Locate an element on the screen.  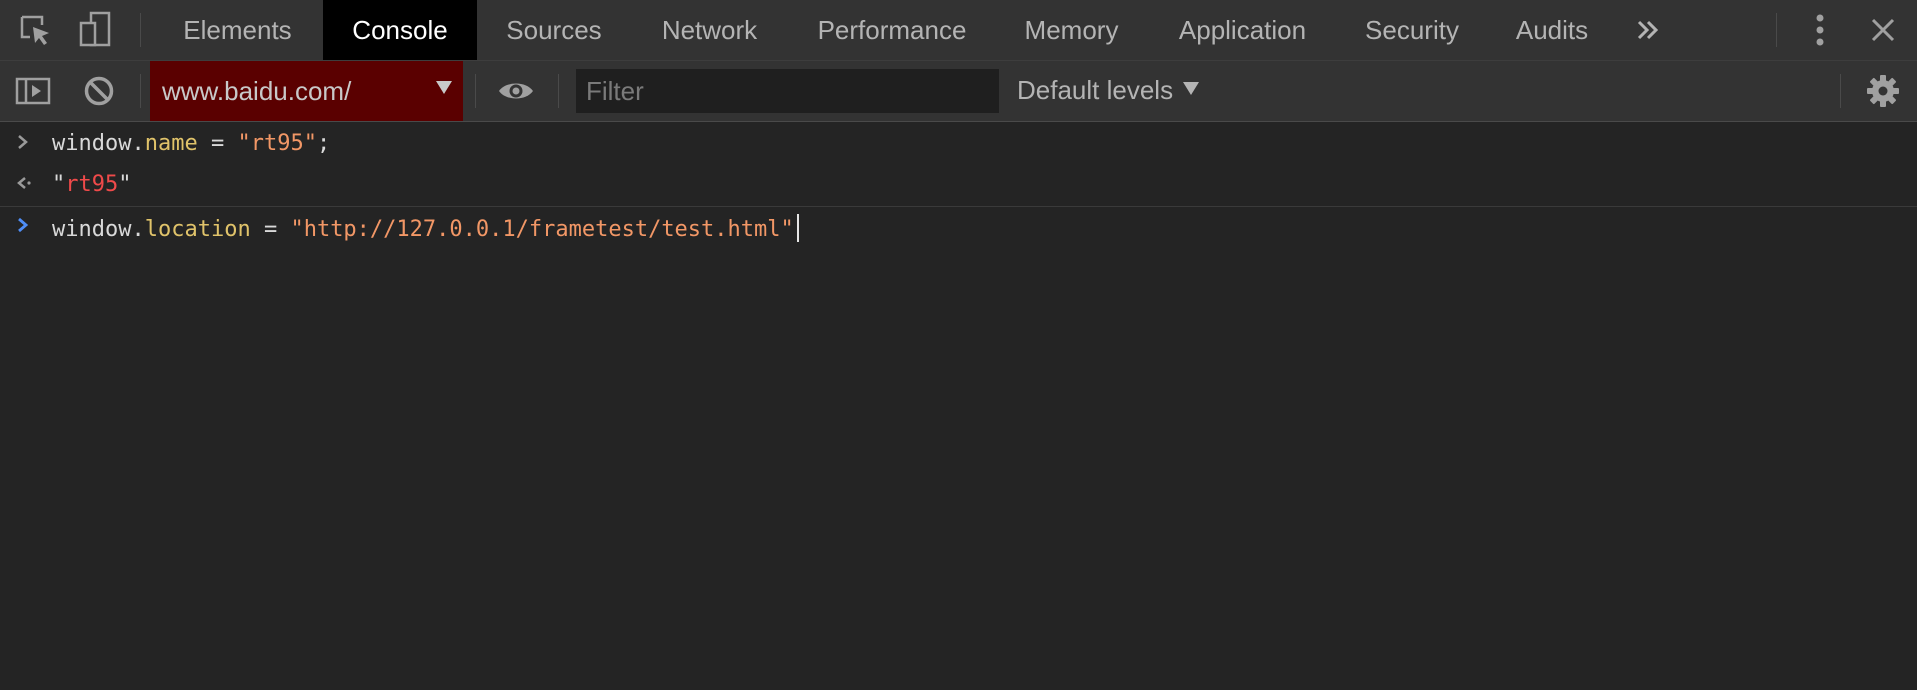
context-selector: www.baidu.com/ is located at coordinates (306, 91).